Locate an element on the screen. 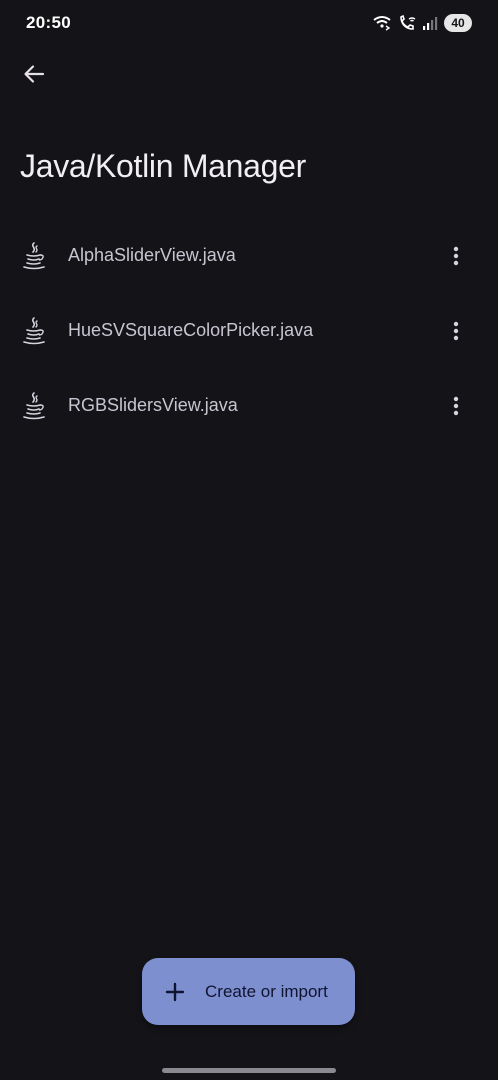 This screenshot has width=498, height=1080. file-name: HueSVSquareColorPicker.java is located at coordinates (191, 330).